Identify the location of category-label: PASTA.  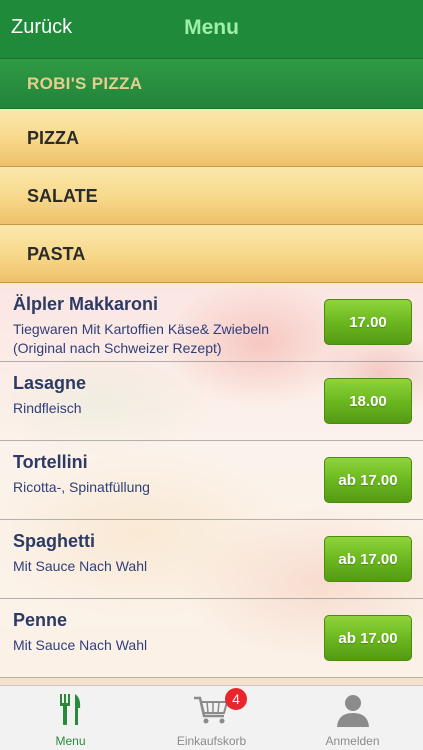
(56, 254).